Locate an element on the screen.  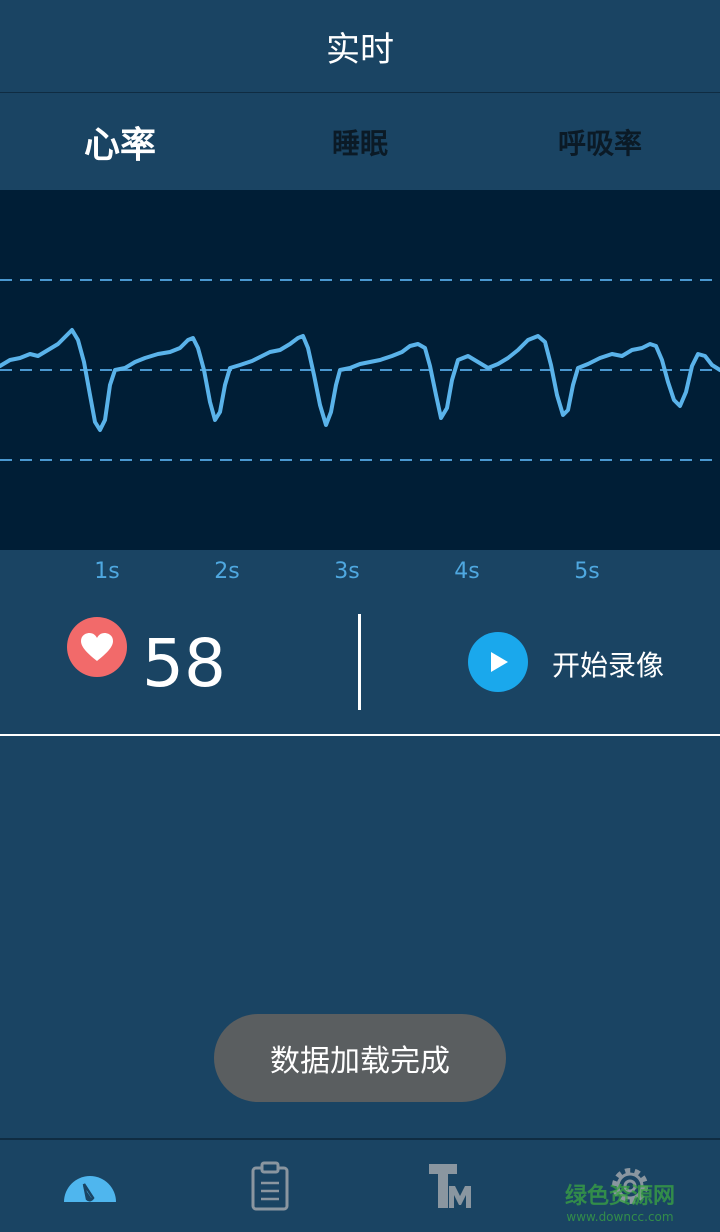
nav-tm is located at coordinates (450, 1186).